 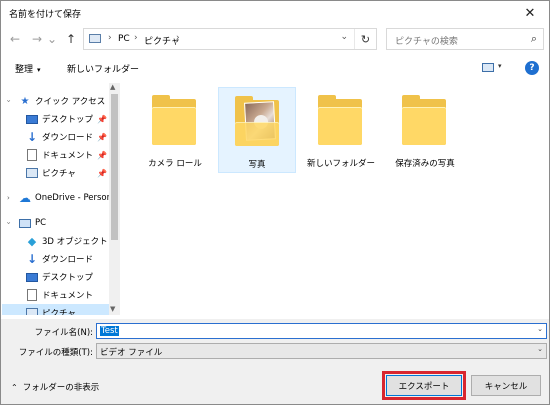 I want to click on nav-item-onedrive: › ☁ OneDrive - Persor, so click(x=56, y=198).